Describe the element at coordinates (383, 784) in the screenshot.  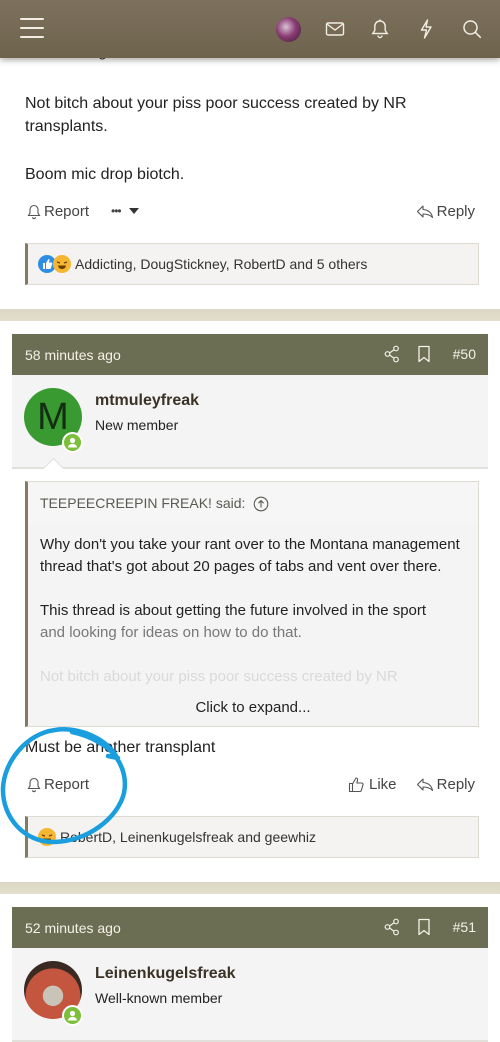
I see `like-label: Like` at that location.